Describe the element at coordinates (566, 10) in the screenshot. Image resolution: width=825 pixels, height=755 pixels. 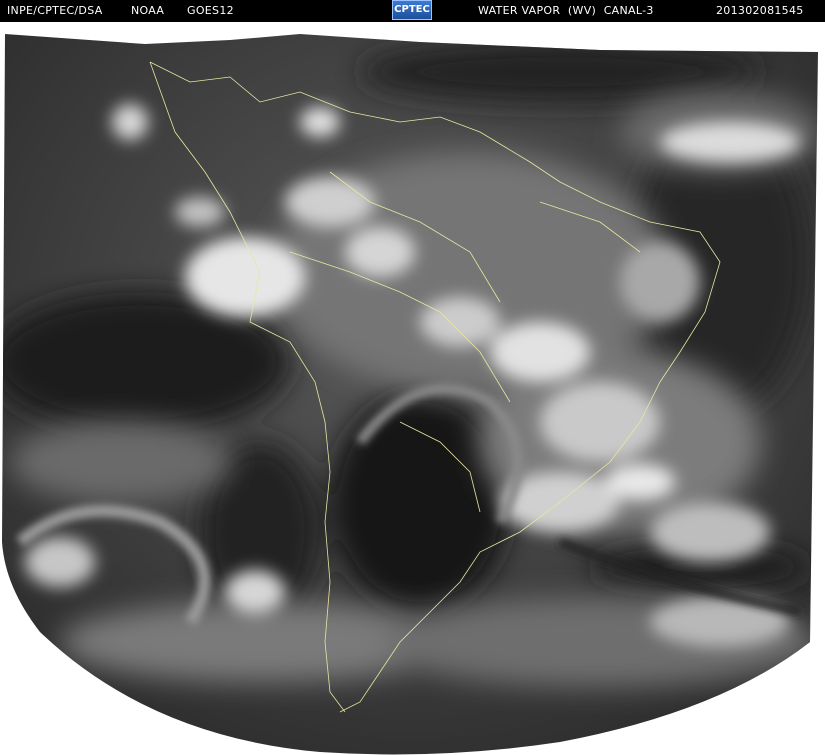
I see `product-label: WATER VAPOR (WV) CANAL-3` at that location.